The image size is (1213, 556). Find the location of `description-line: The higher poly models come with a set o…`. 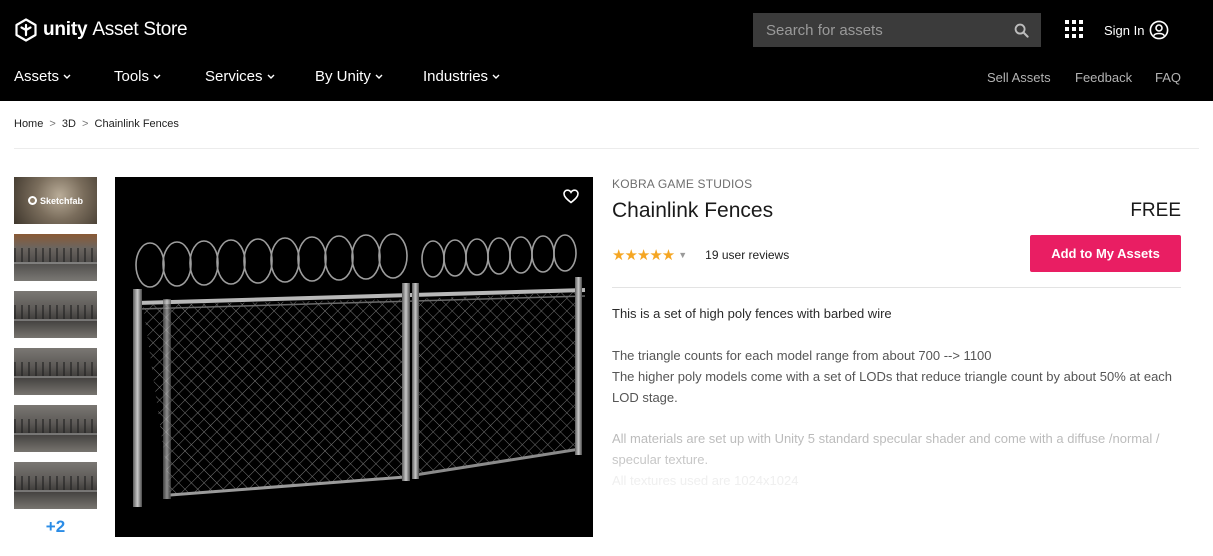

description-line: The higher poly models come with a set o… is located at coordinates (892, 387).